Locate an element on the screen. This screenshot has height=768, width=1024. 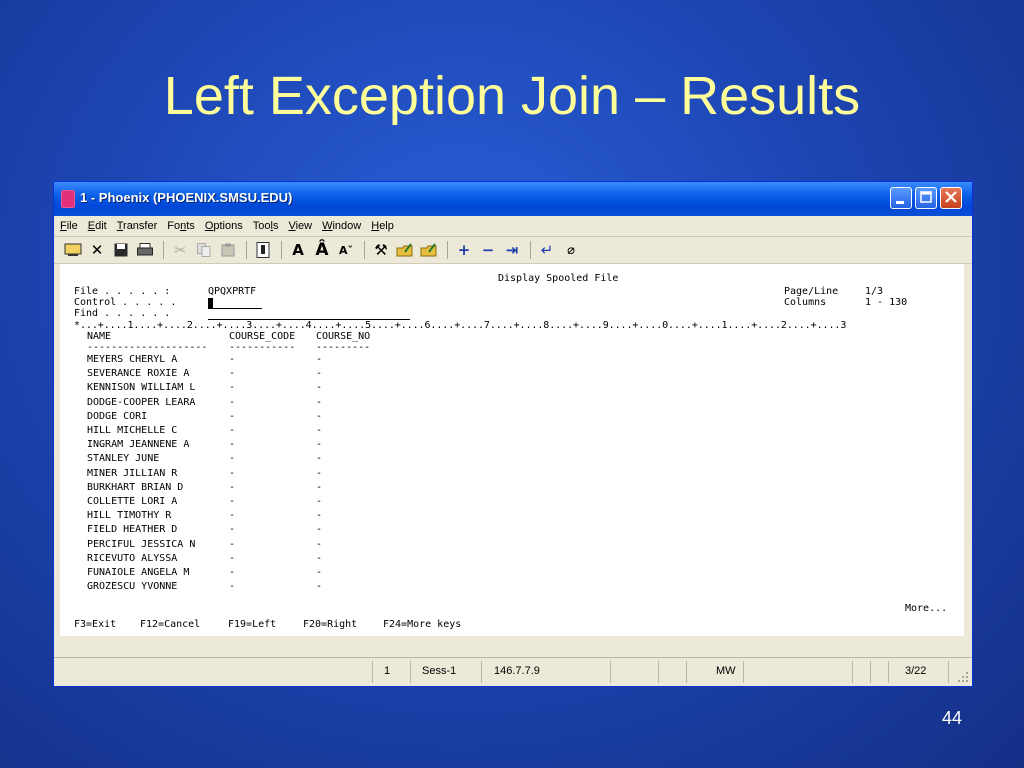
row-name: STANLEY JUNE is located at coordinates (123, 459).